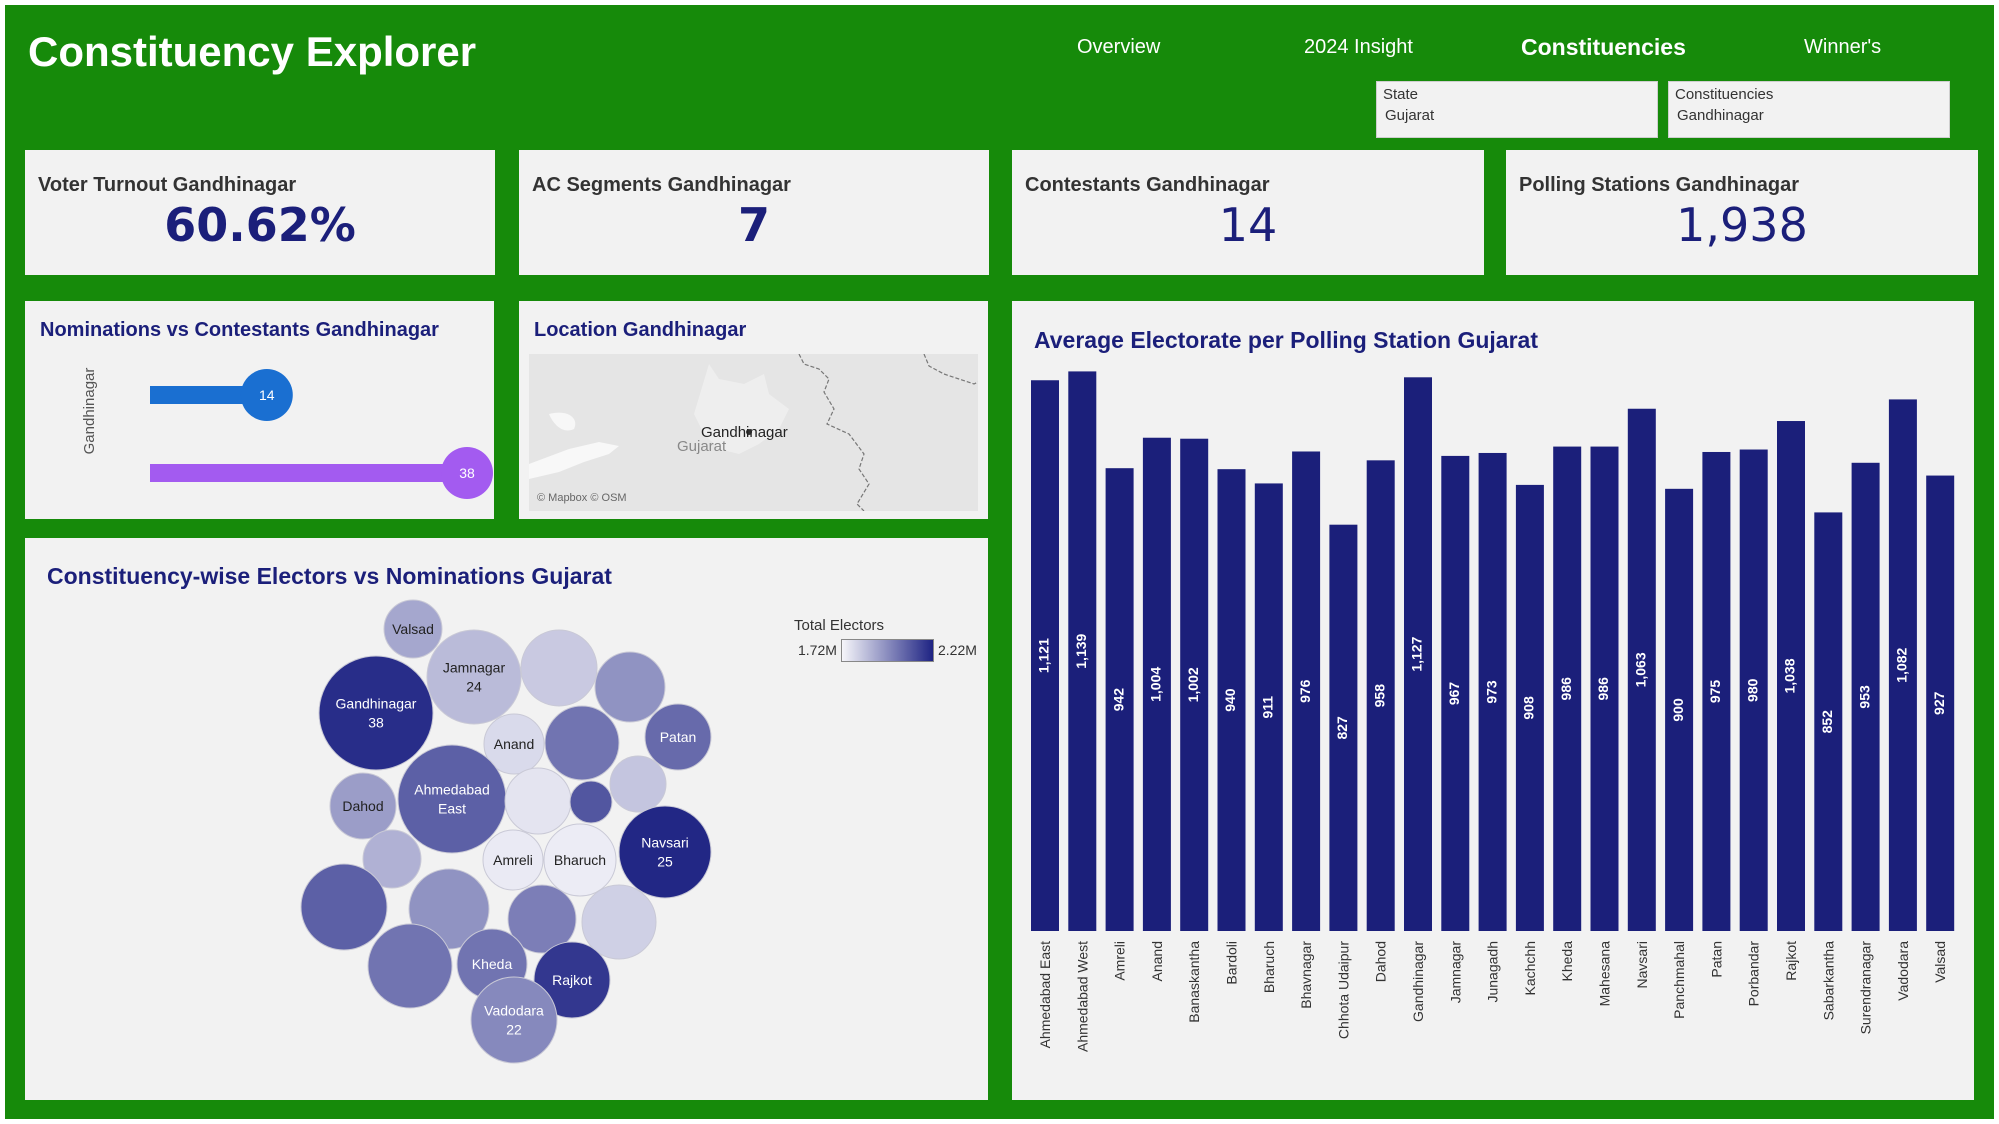  Describe the element at coordinates (1567, 961) in the screenshot. I see `category-label: Kheda` at that location.